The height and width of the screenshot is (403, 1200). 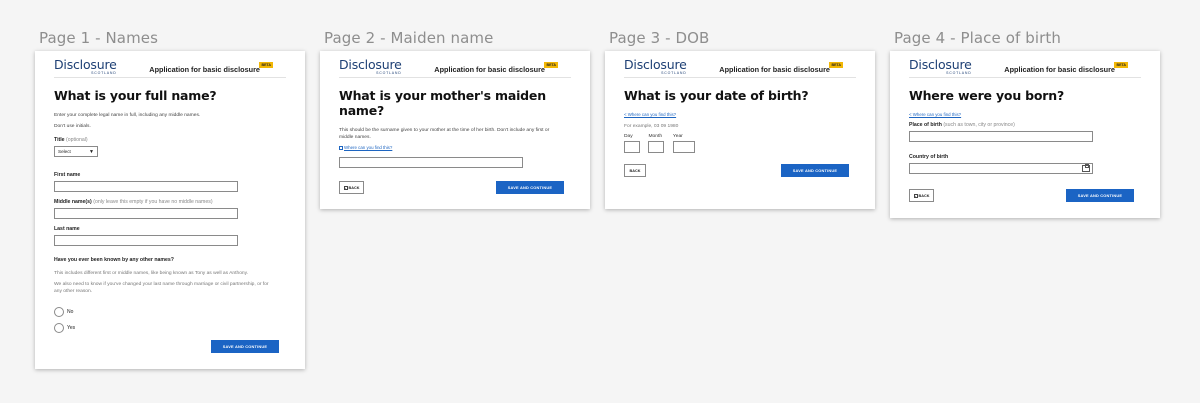 I want to click on dob-month-group: Month, so click(x=656, y=143).